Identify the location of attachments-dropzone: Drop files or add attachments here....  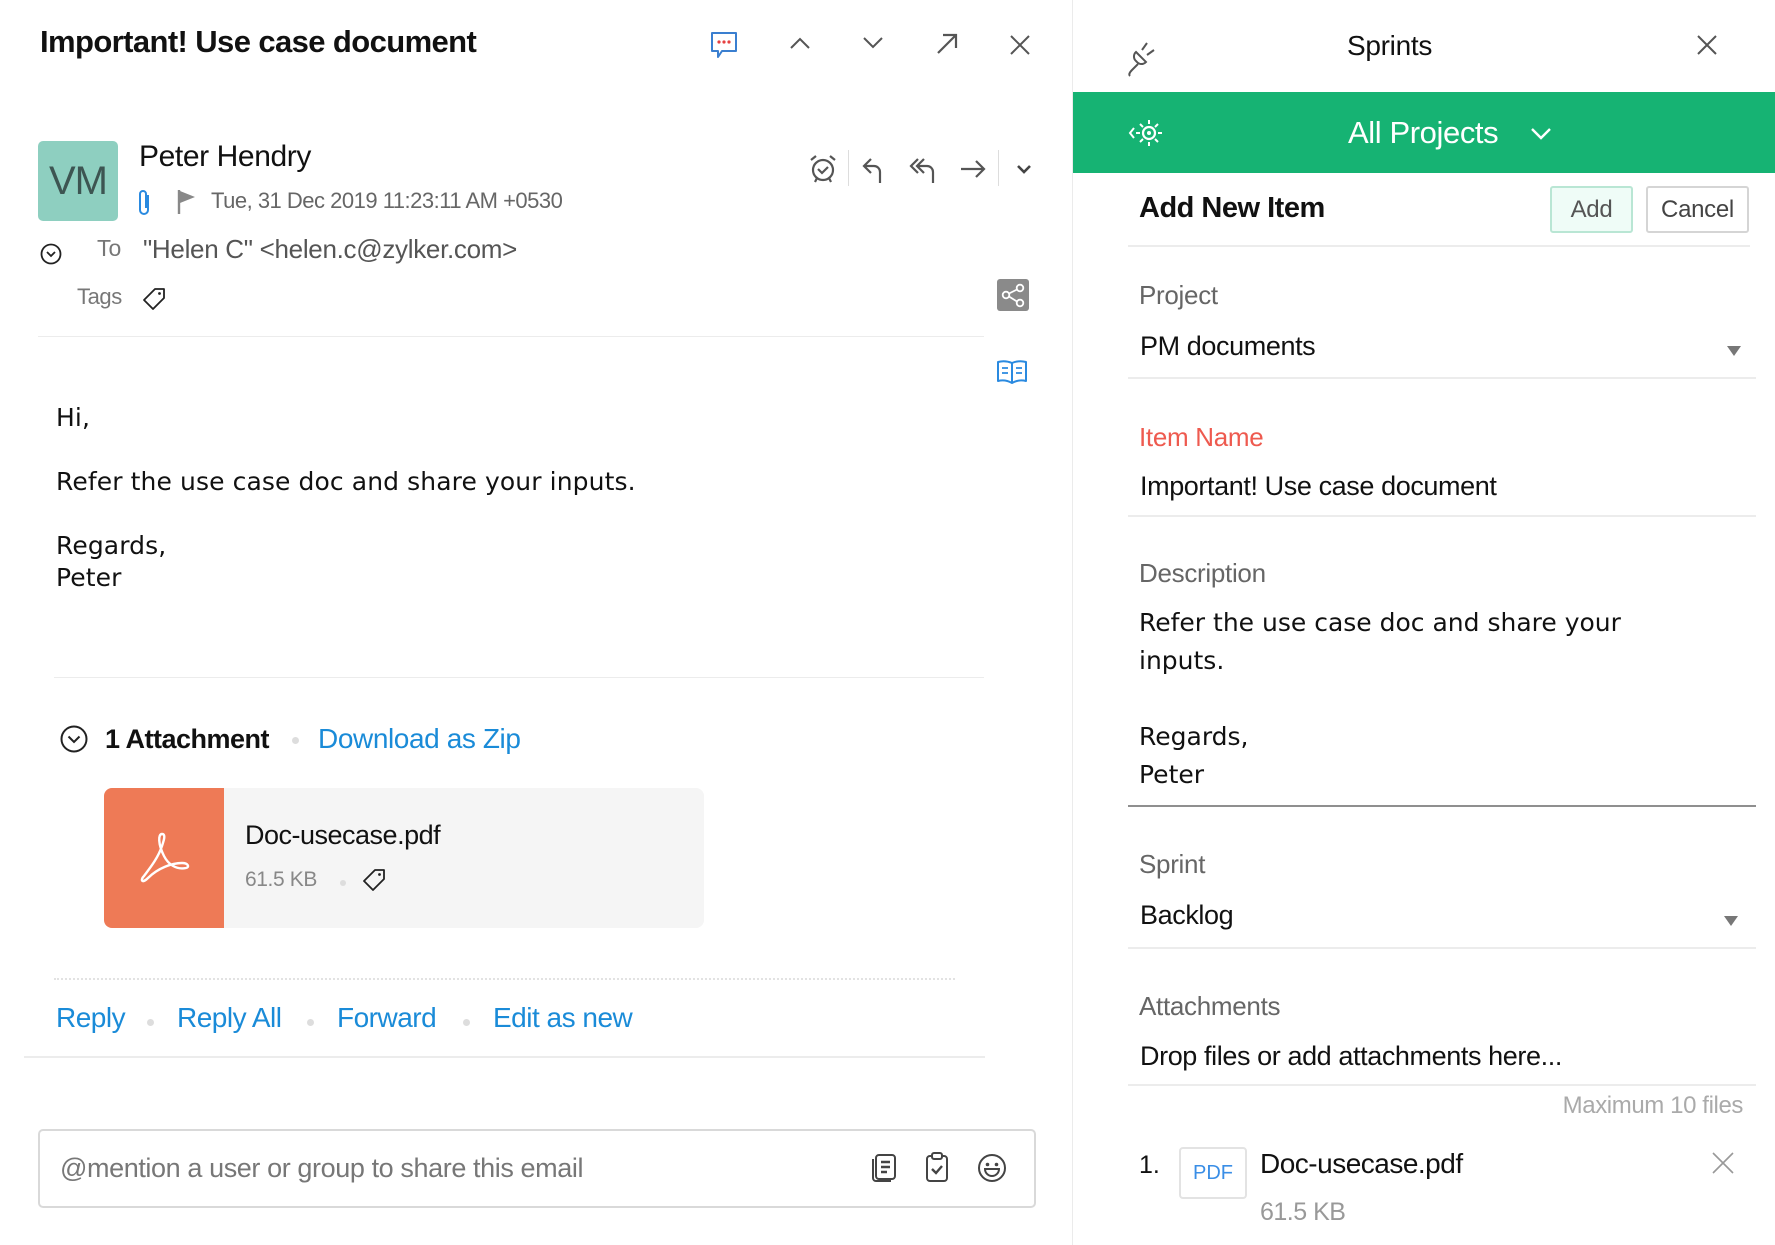
(1351, 1056).